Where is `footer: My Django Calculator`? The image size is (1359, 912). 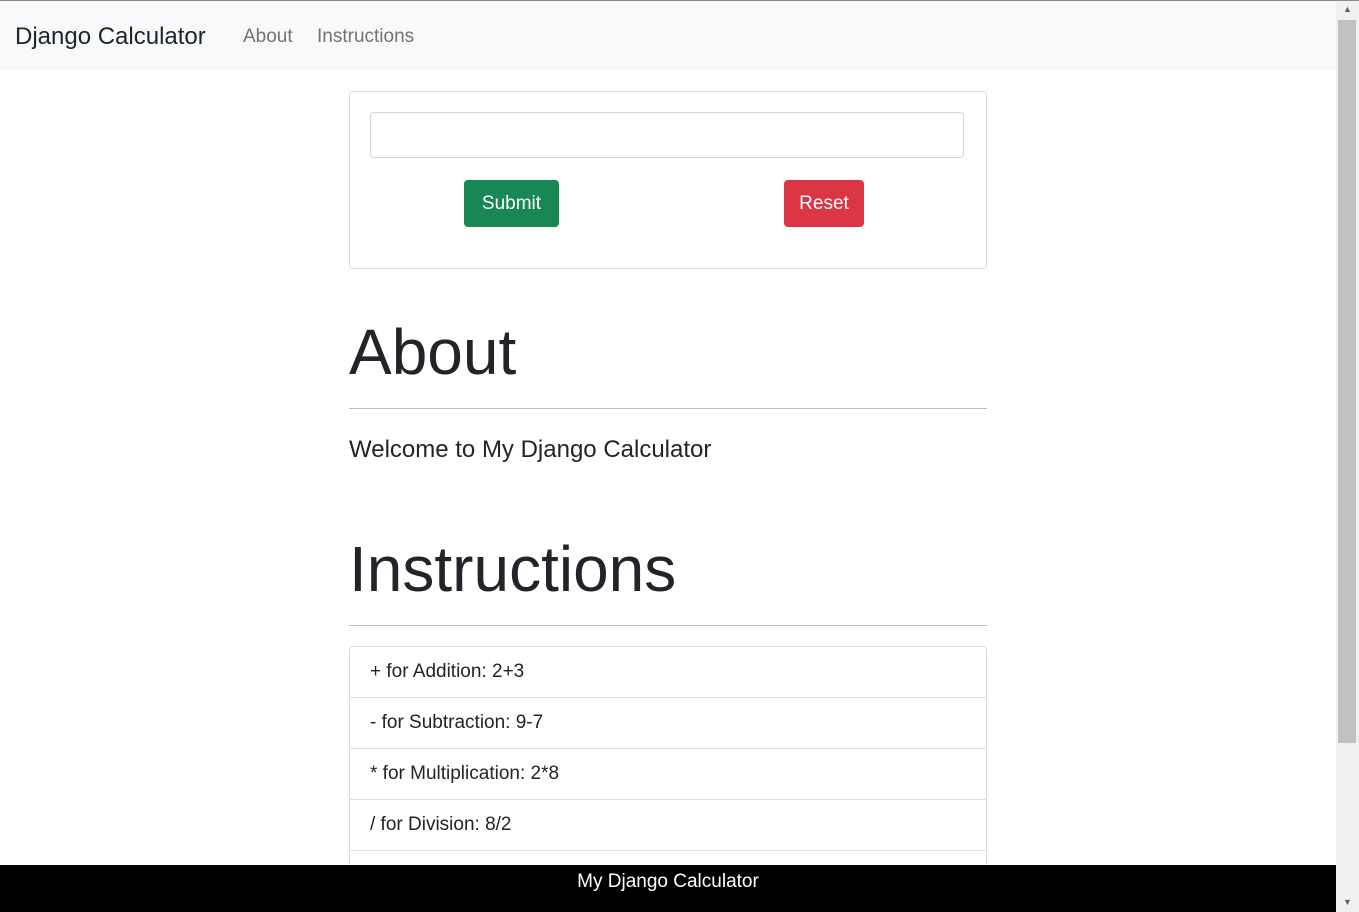 footer: My Django Calculator is located at coordinates (668, 888).